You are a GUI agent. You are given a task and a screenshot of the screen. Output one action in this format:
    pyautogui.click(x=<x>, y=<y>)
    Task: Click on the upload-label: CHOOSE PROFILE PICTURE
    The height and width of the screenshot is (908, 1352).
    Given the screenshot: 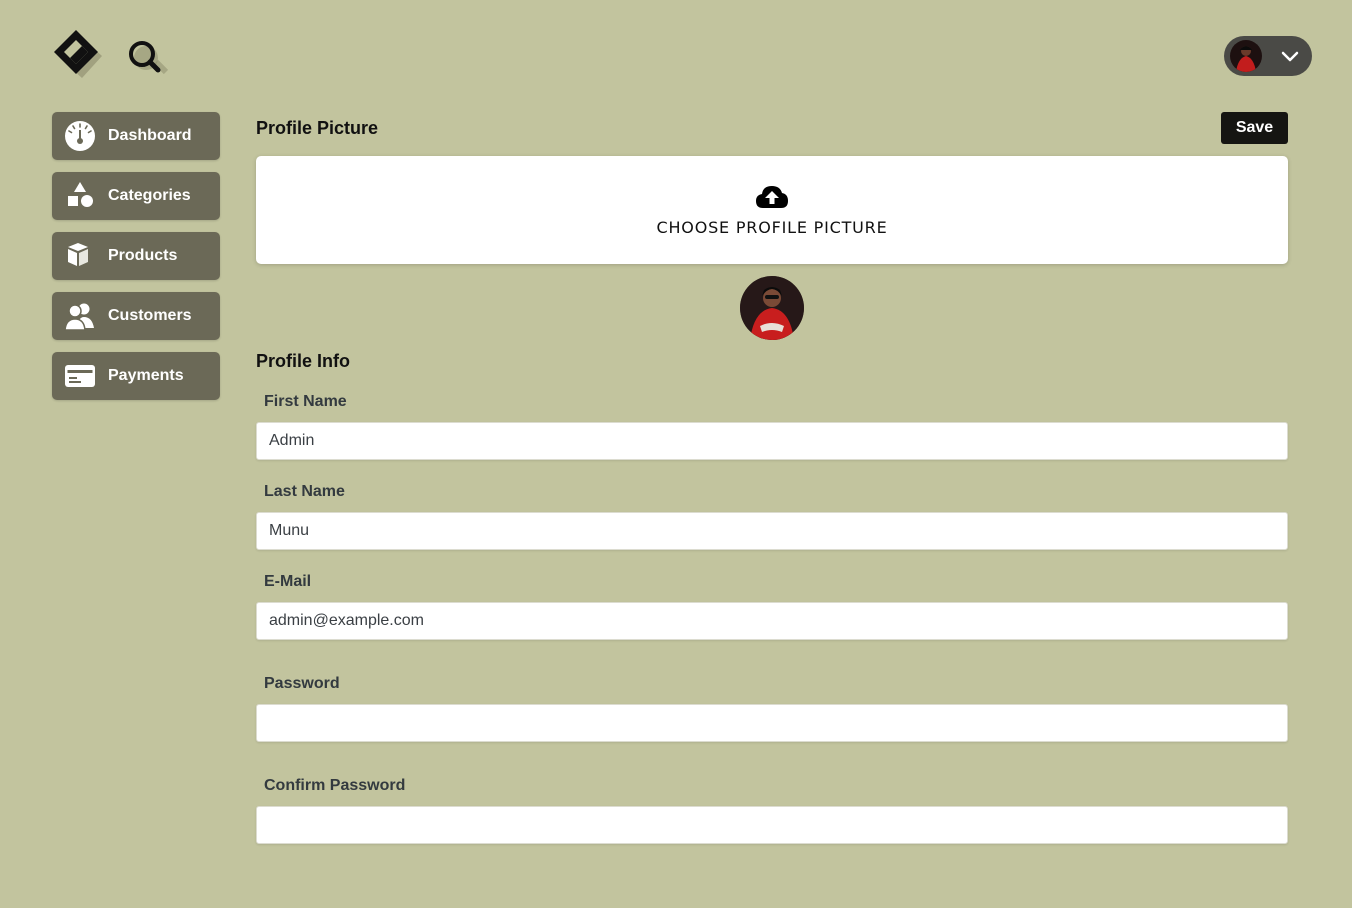 What is the action you would take?
    pyautogui.click(x=772, y=227)
    